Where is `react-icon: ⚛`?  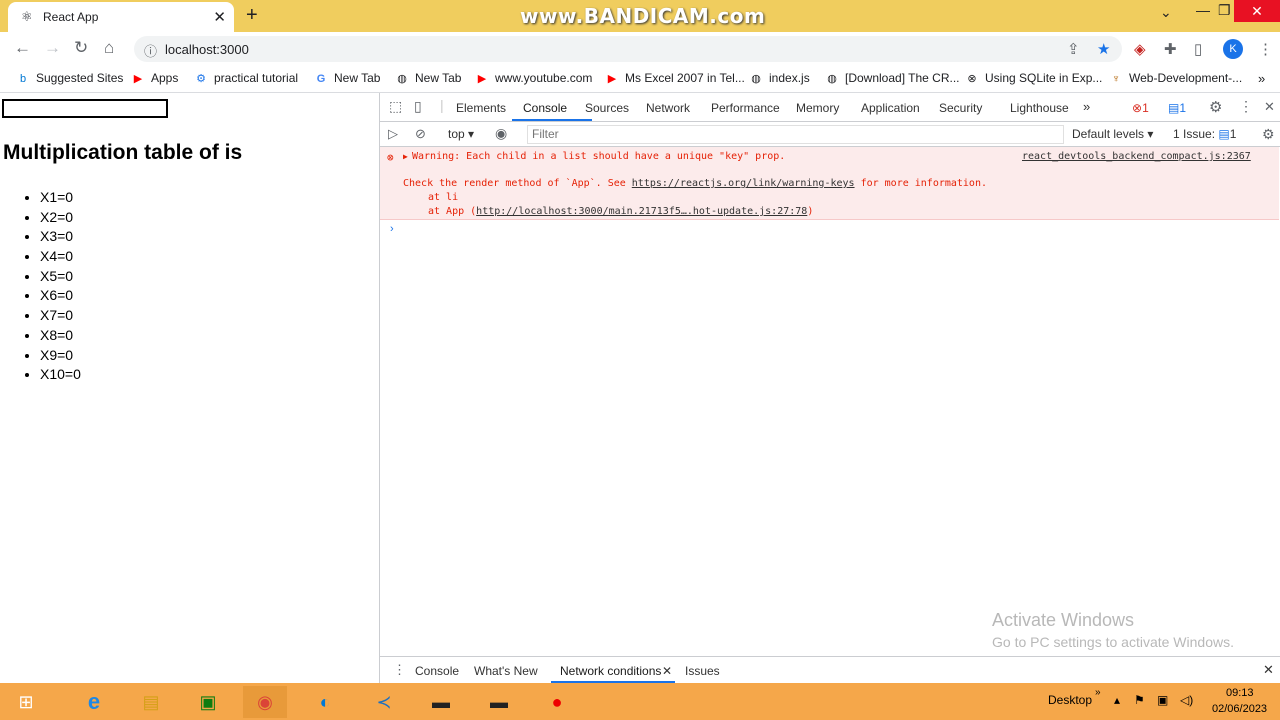 react-icon: ⚛ is located at coordinates (27, 16).